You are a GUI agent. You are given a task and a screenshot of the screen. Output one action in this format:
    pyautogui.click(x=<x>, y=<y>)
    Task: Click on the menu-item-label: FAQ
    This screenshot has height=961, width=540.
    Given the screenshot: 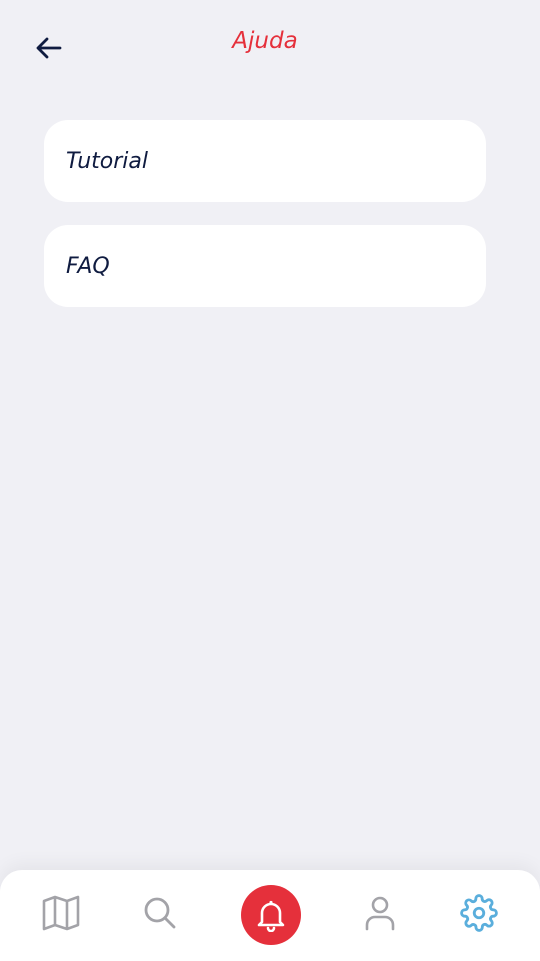 What is the action you would take?
    pyautogui.click(x=88, y=266)
    